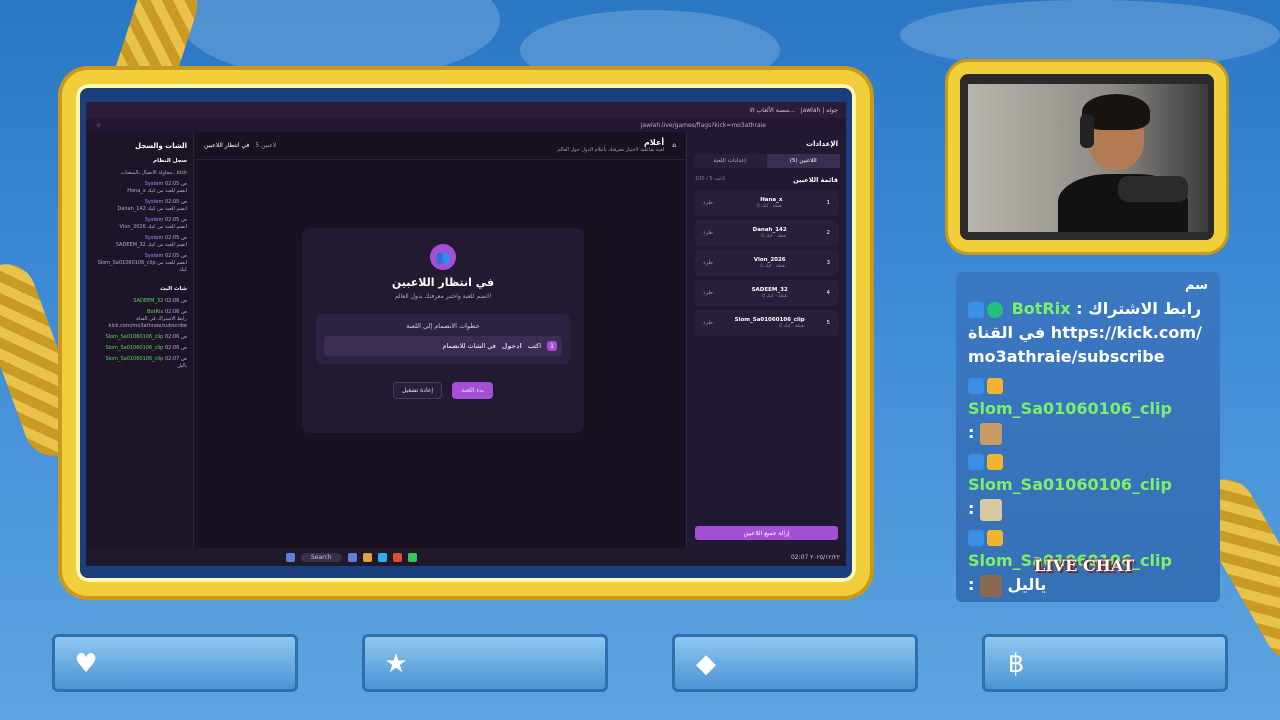 This screenshot has width=1280, height=720. Describe the element at coordinates (139, 188) in the screenshot. I see `log-item: System 02:05 ص Hana_x انضم للعبة من كيك` at that location.